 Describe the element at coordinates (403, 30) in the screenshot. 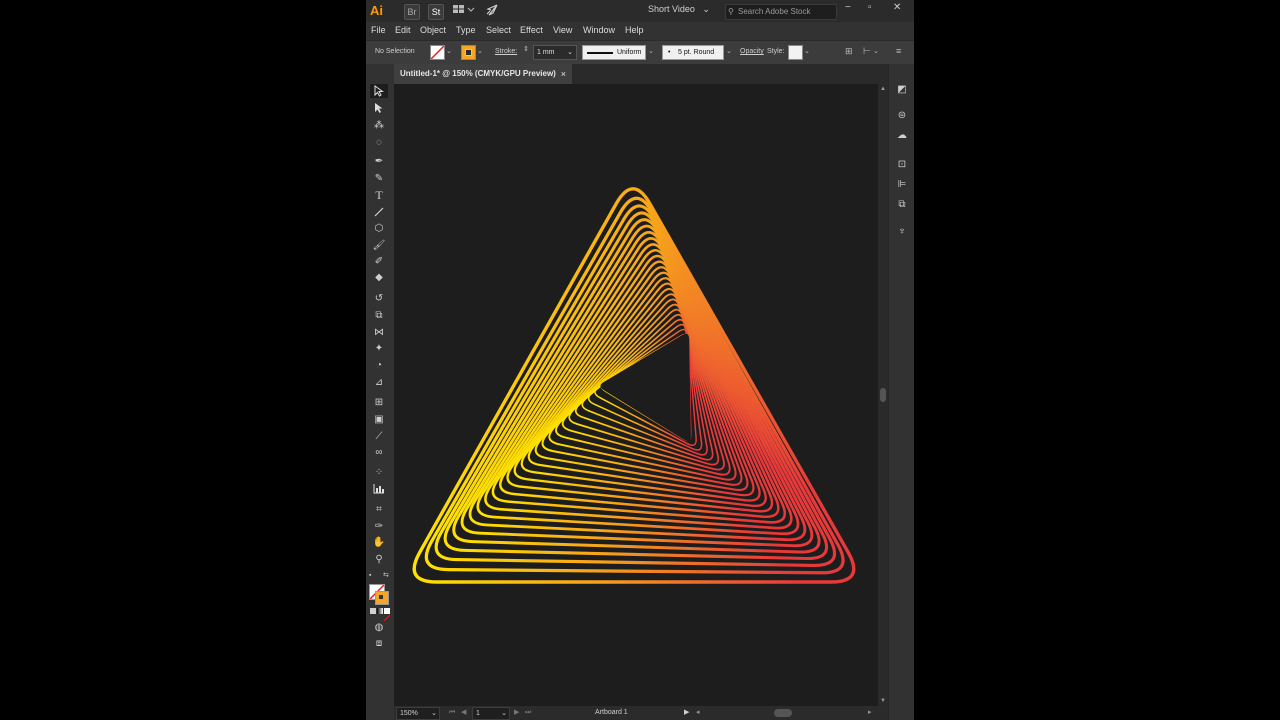

I see `menu-edit: Edit` at that location.